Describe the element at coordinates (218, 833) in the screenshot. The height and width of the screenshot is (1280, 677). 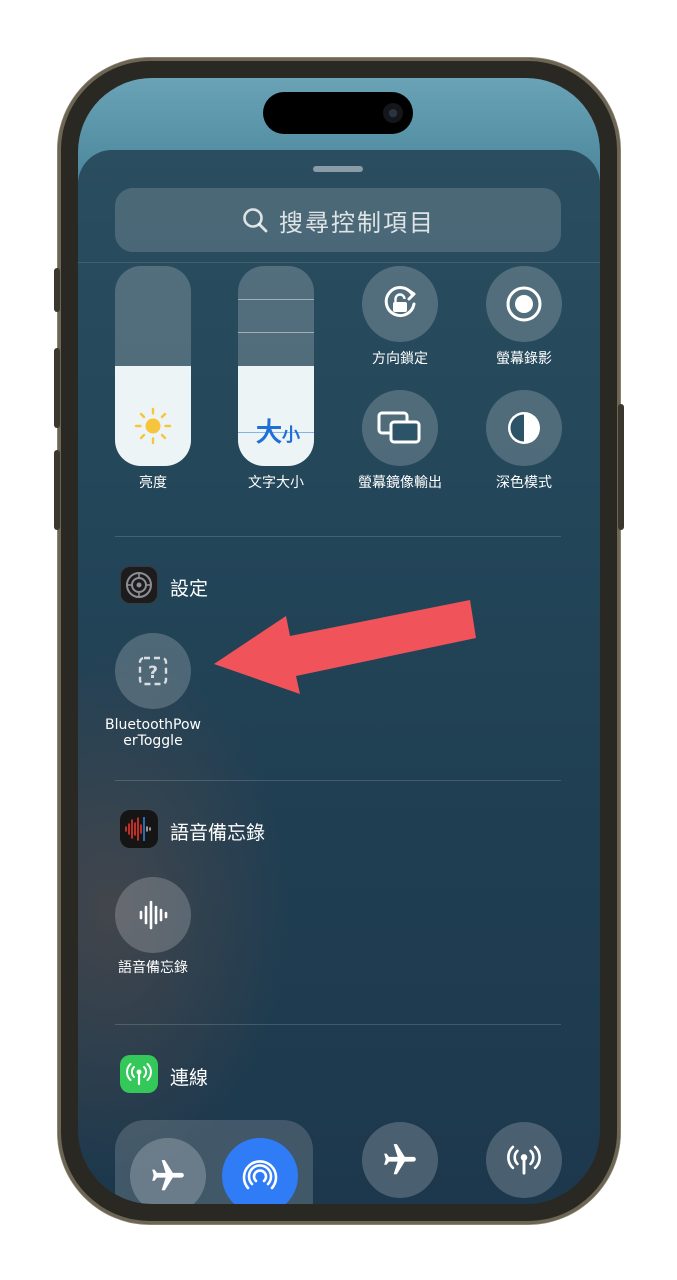
I see `voice-memos-section-title: 語音備忘錄` at that location.